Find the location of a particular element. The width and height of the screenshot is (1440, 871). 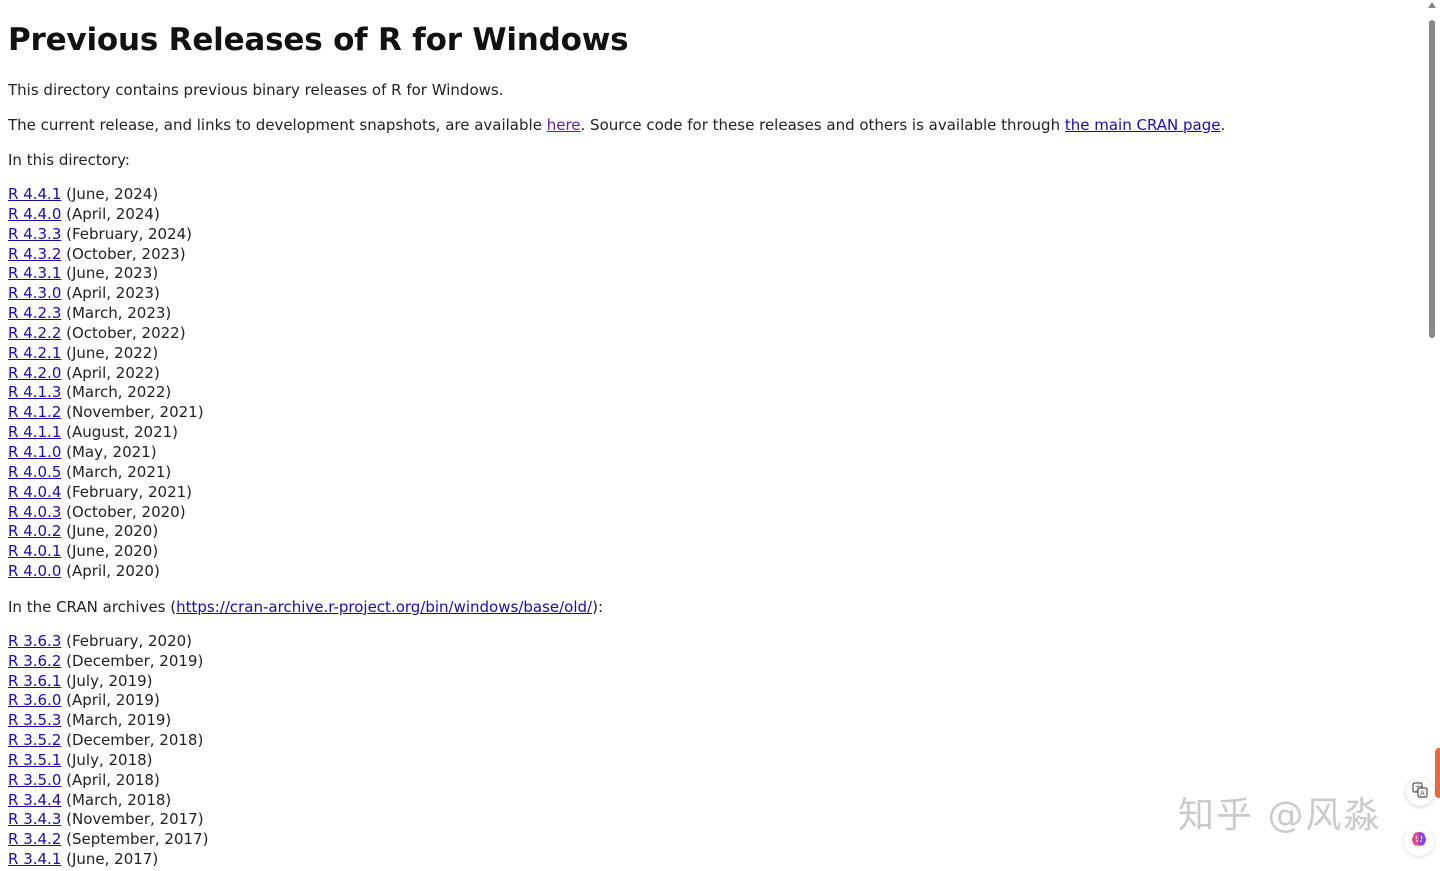

release-date: (December, 2019) is located at coordinates (132, 660).